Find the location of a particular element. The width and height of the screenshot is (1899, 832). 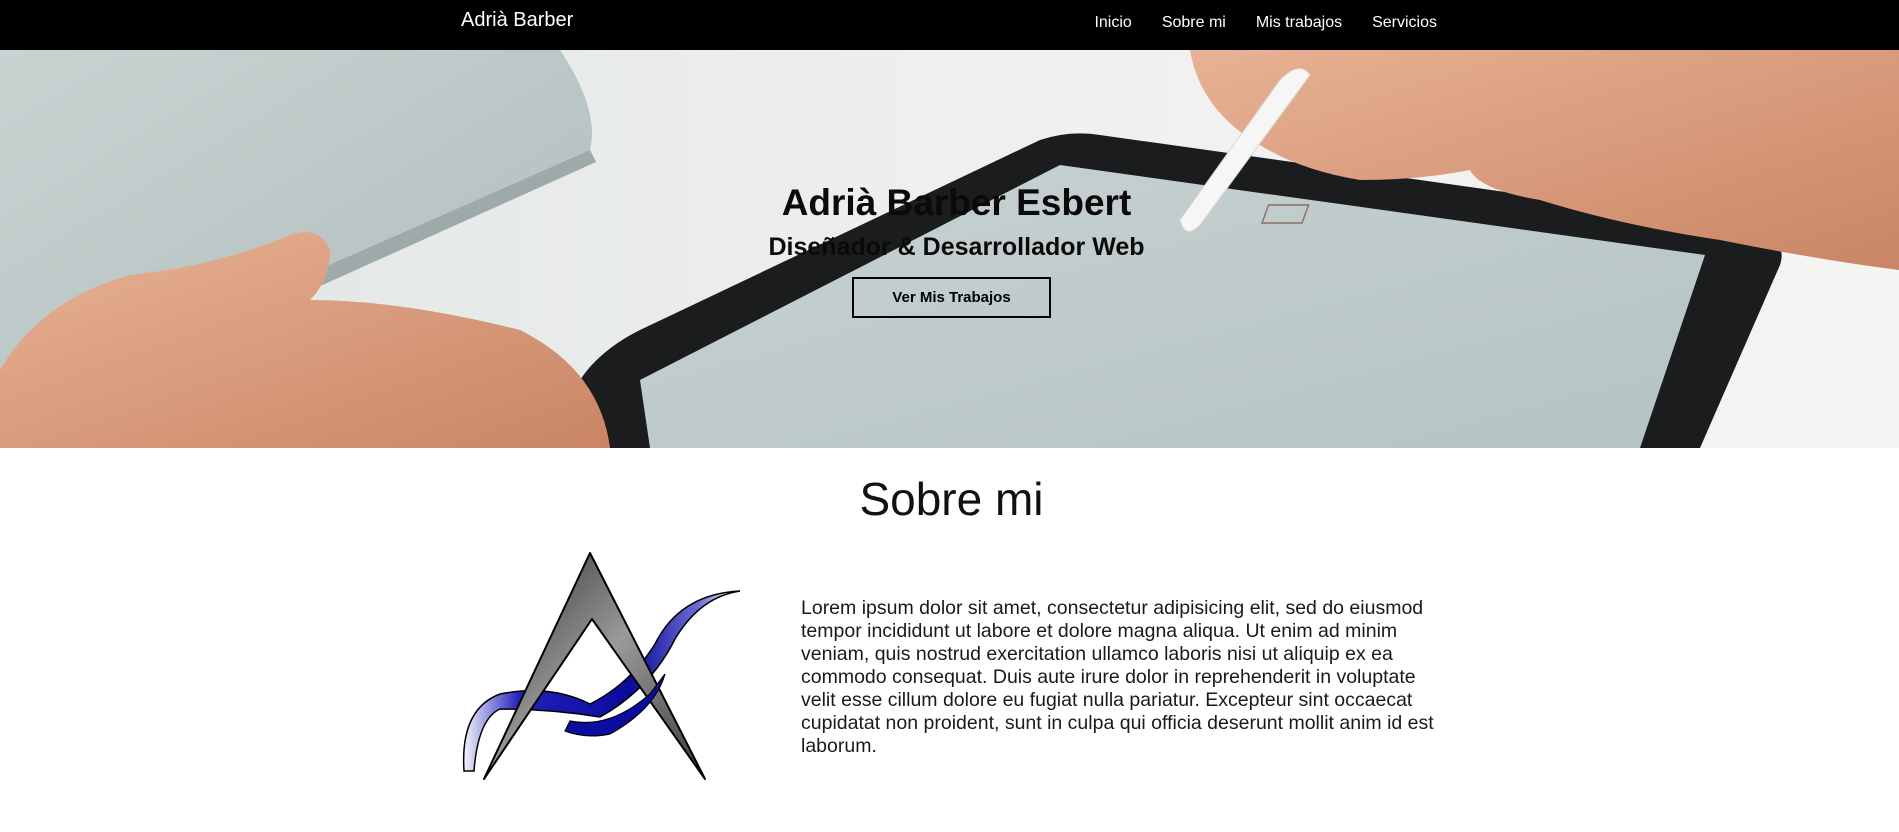

hero-title: Adrià Barber Esbert is located at coordinates (956, 202).